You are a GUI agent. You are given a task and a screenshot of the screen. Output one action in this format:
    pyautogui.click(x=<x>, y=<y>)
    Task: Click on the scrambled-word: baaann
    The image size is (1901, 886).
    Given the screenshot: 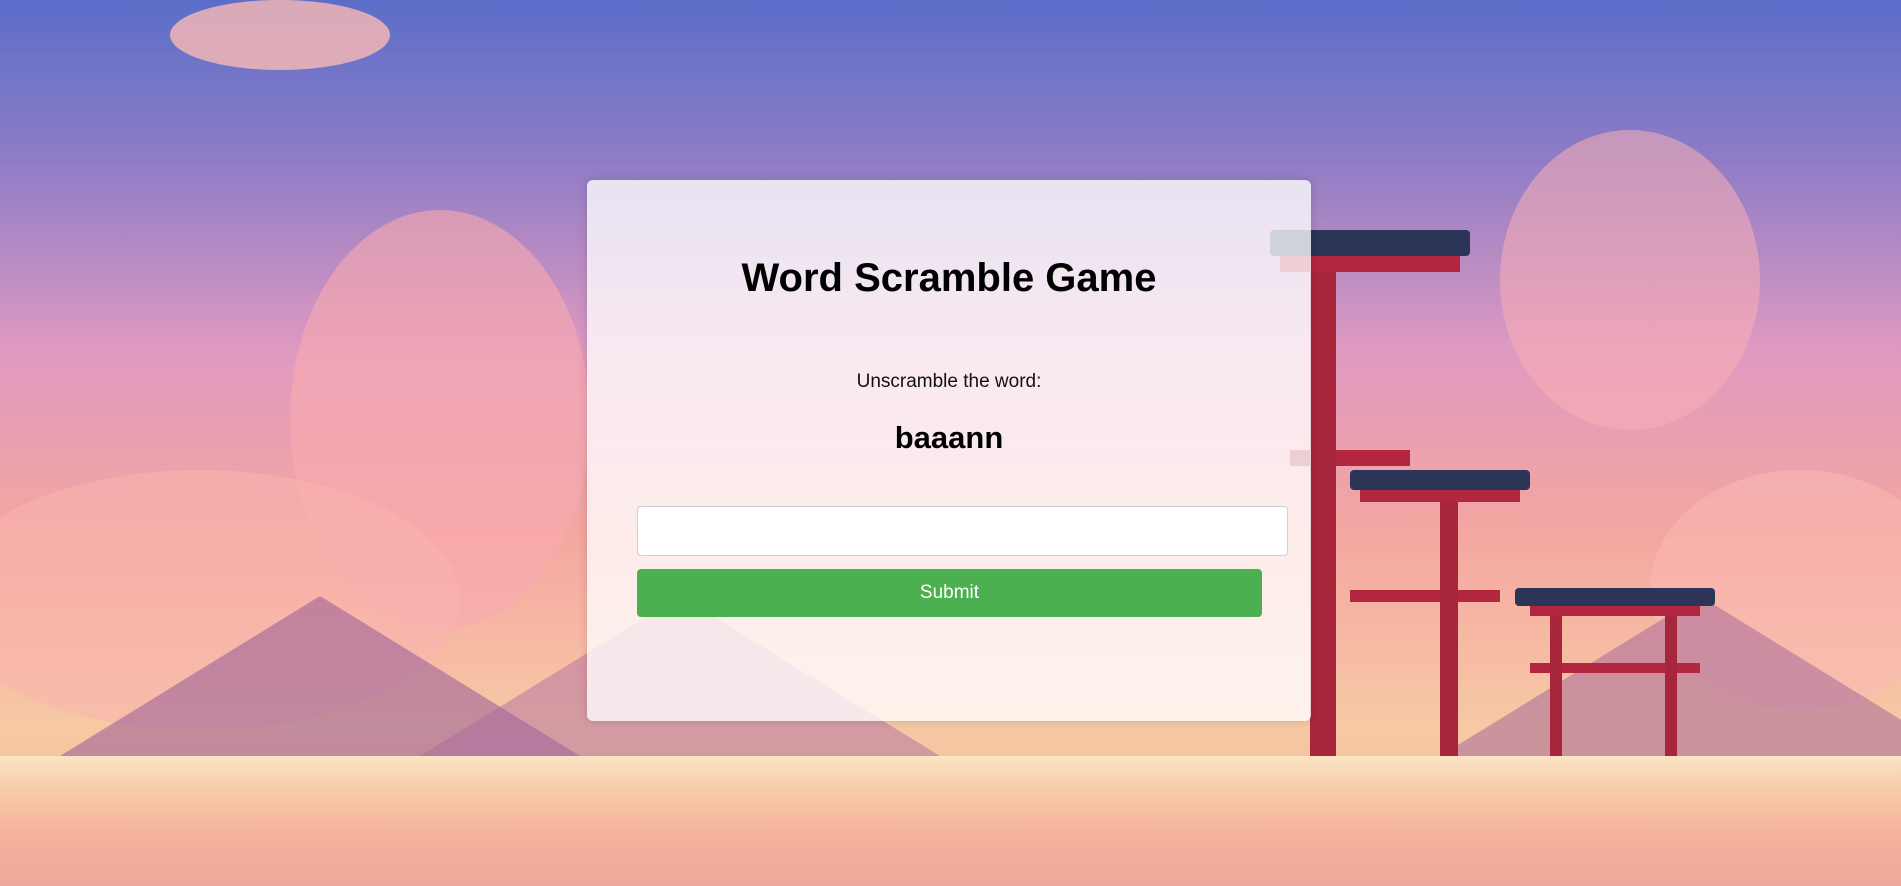 What is the action you would take?
    pyautogui.click(x=949, y=437)
    